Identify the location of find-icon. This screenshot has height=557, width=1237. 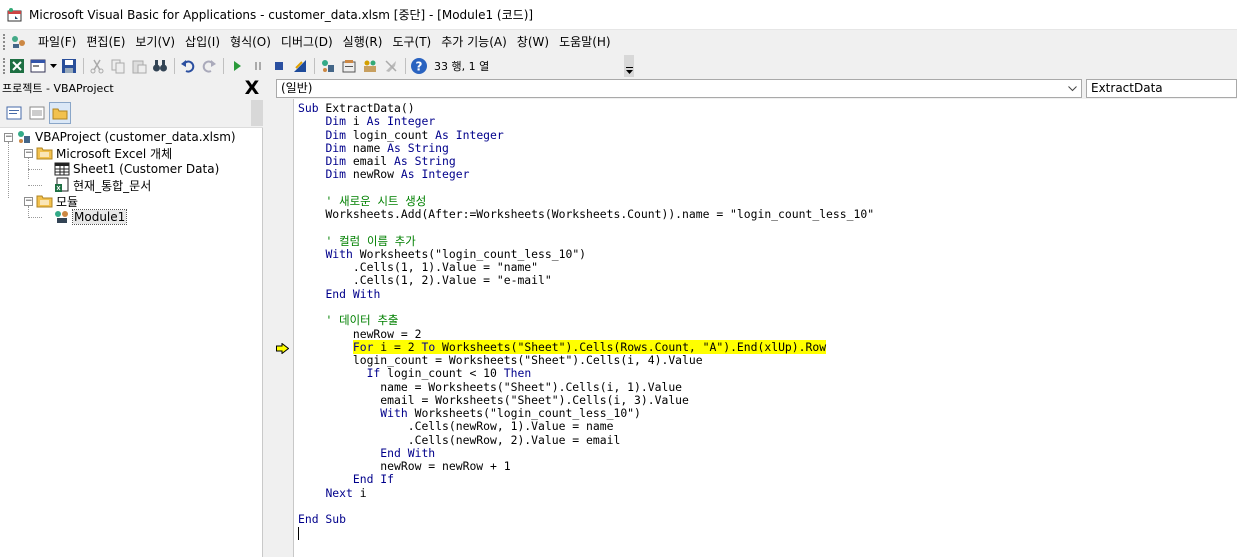
(160, 66).